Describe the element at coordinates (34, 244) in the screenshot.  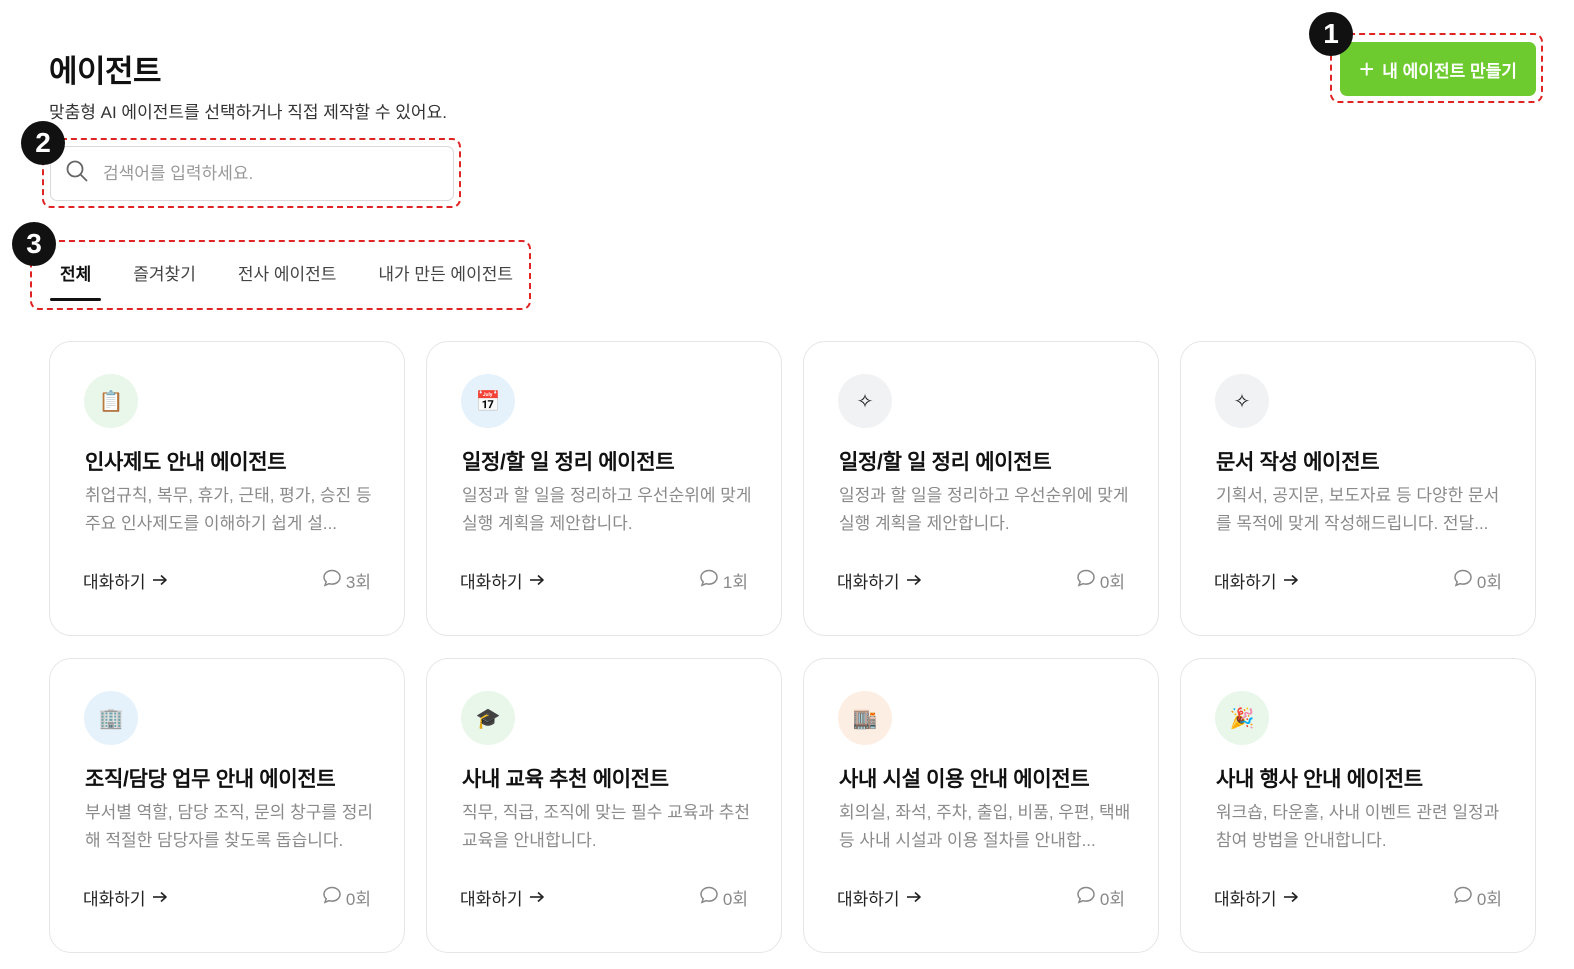
I see `annotation-badge-3: 3` at that location.